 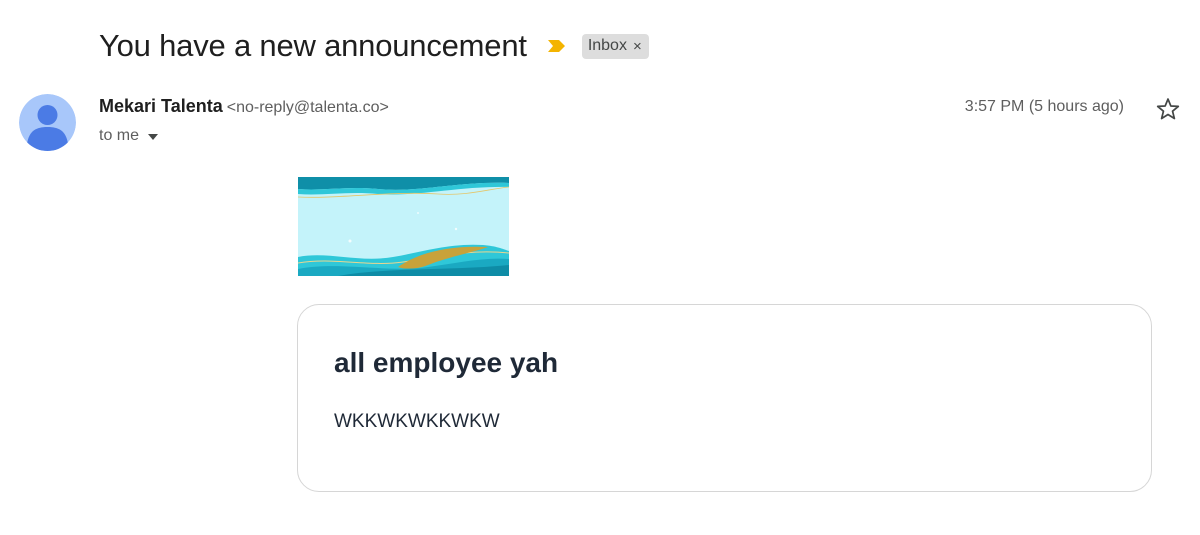 I want to click on recipient-details-toggle: to me, so click(x=129, y=136).